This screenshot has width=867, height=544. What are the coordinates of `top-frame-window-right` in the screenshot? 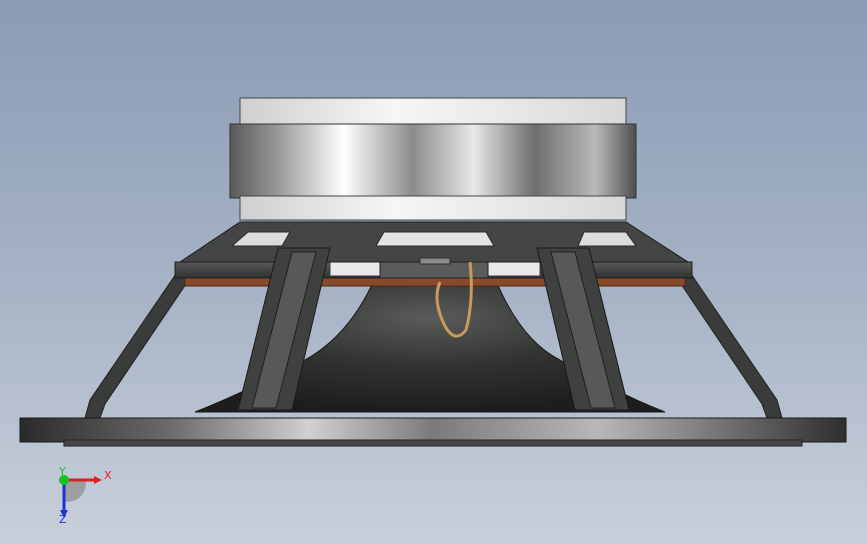 It's located at (607, 239).